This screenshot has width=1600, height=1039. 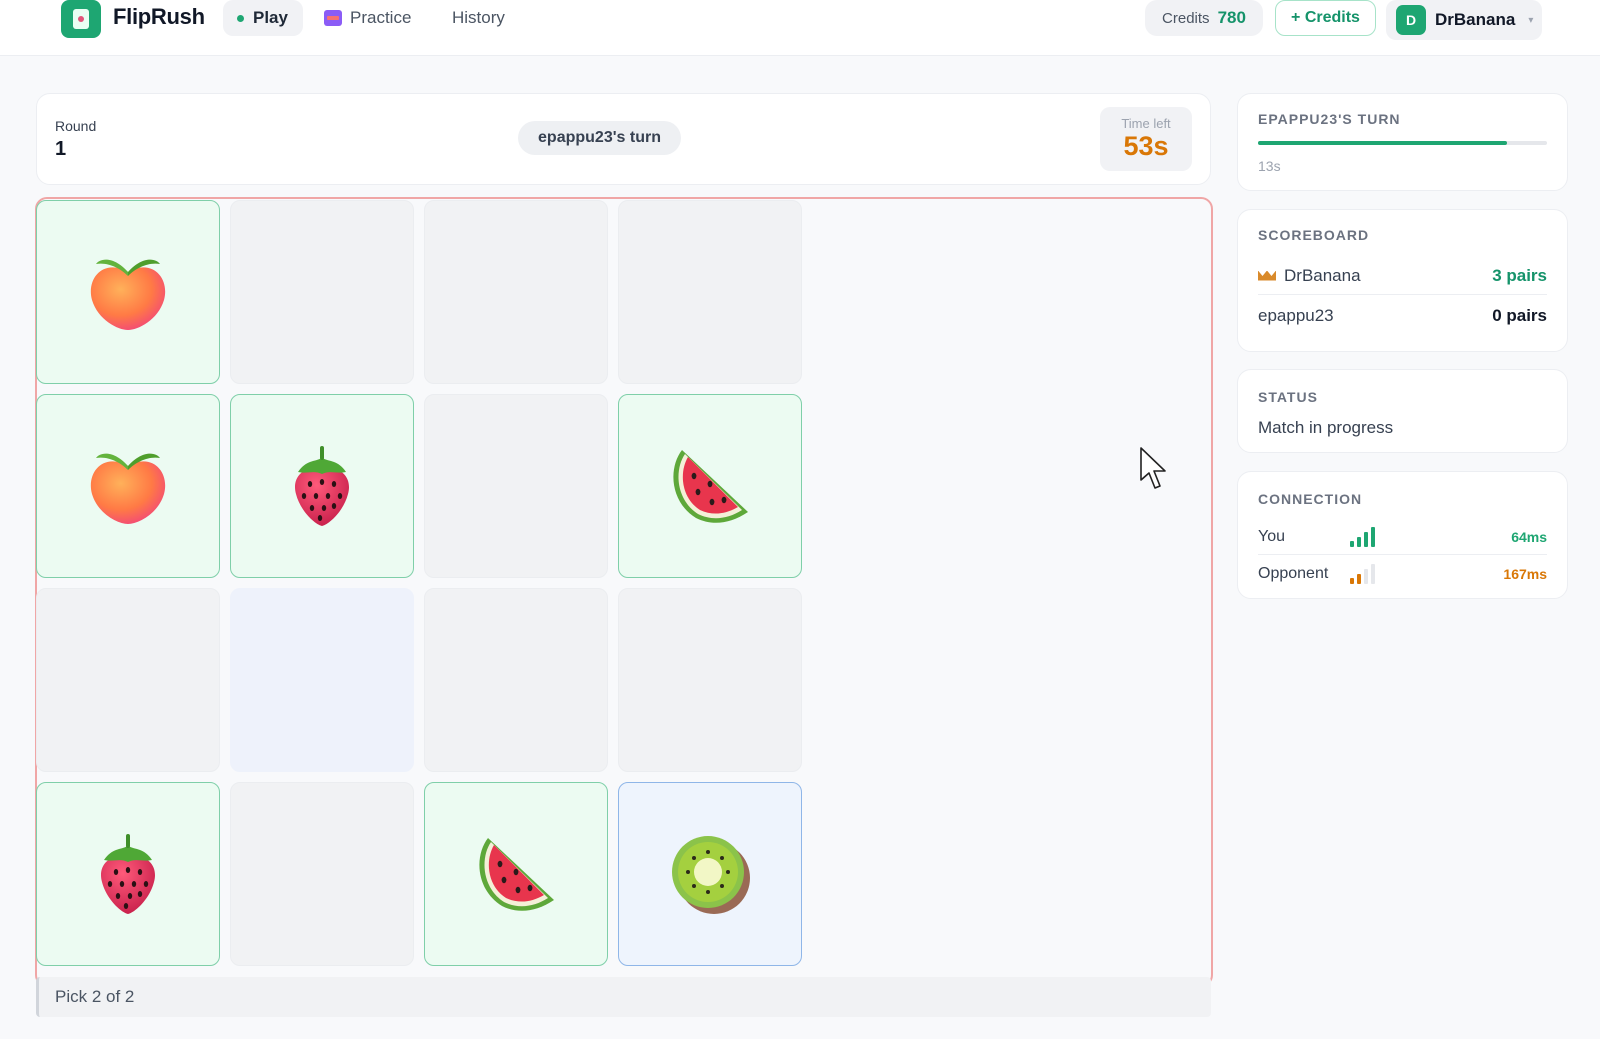 What do you see at coordinates (1288, 397) in the screenshot?
I see `status-title: STATUS` at bounding box center [1288, 397].